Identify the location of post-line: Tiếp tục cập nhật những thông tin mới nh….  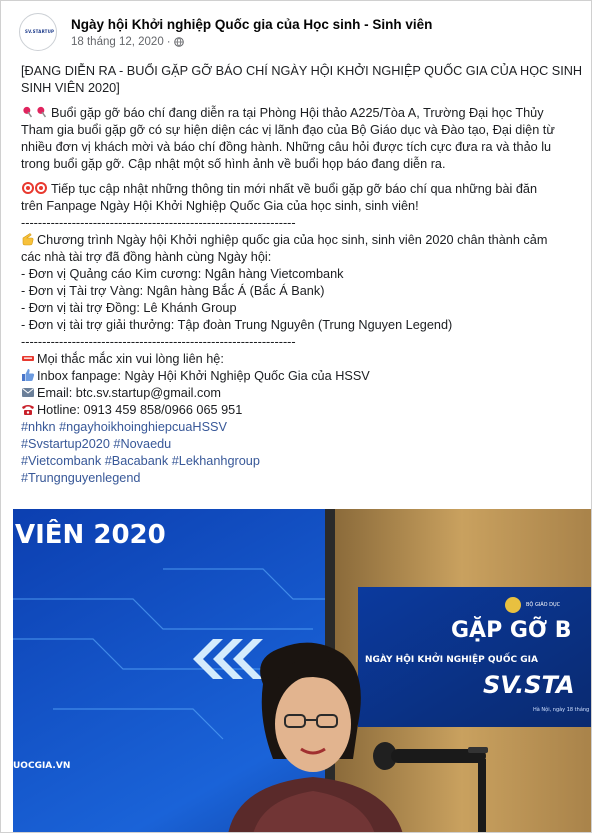
(306, 189).